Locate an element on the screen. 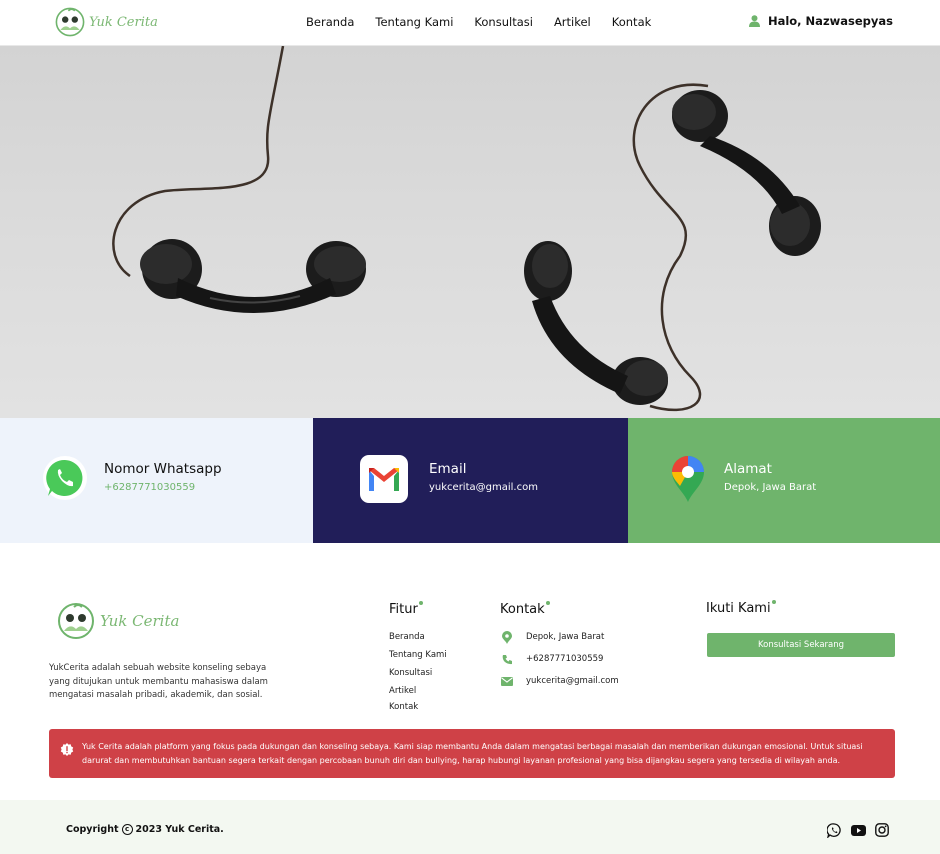 This screenshot has width=940, height=854. fitur-title-text: Fitur is located at coordinates (403, 609).